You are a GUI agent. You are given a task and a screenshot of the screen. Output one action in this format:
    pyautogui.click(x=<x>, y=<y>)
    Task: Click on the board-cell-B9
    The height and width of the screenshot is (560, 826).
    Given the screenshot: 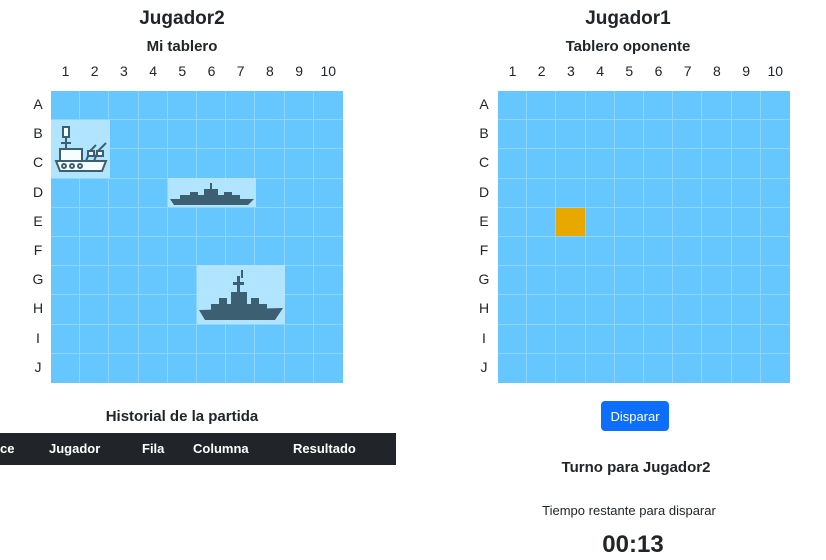 What is the action you would take?
    pyautogui.click(x=746, y=135)
    